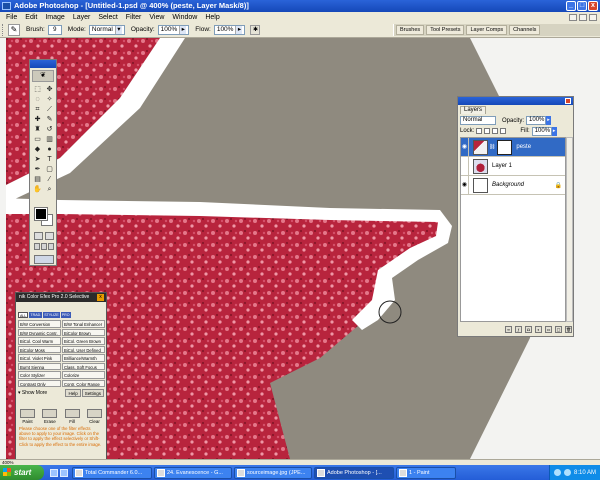 This screenshot has height=480, width=600. What do you see at coordinates (426, 472) in the screenshot?
I see `taskbar-button-paint: 1 - Paint` at bounding box center [426, 472].